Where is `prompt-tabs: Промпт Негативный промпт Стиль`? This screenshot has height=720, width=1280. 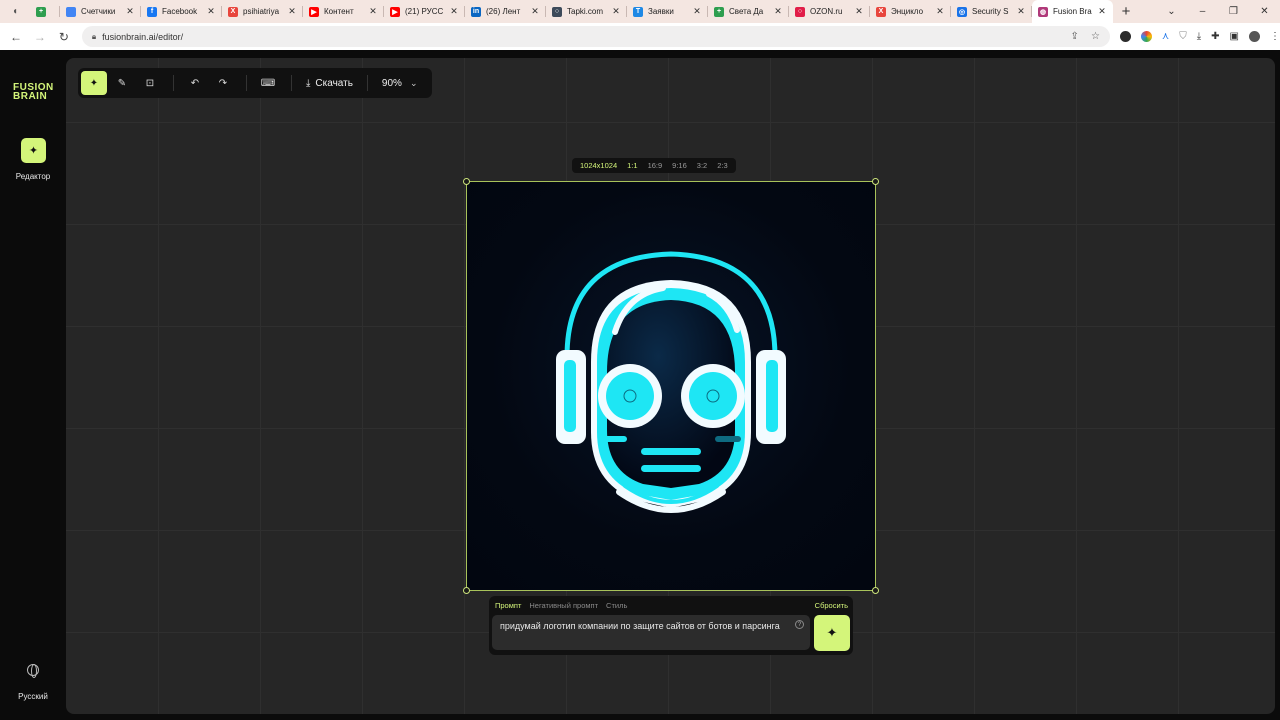
prompt-tabs: Промпт Негативный промпт Стиль is located at coordinates (561, 605).